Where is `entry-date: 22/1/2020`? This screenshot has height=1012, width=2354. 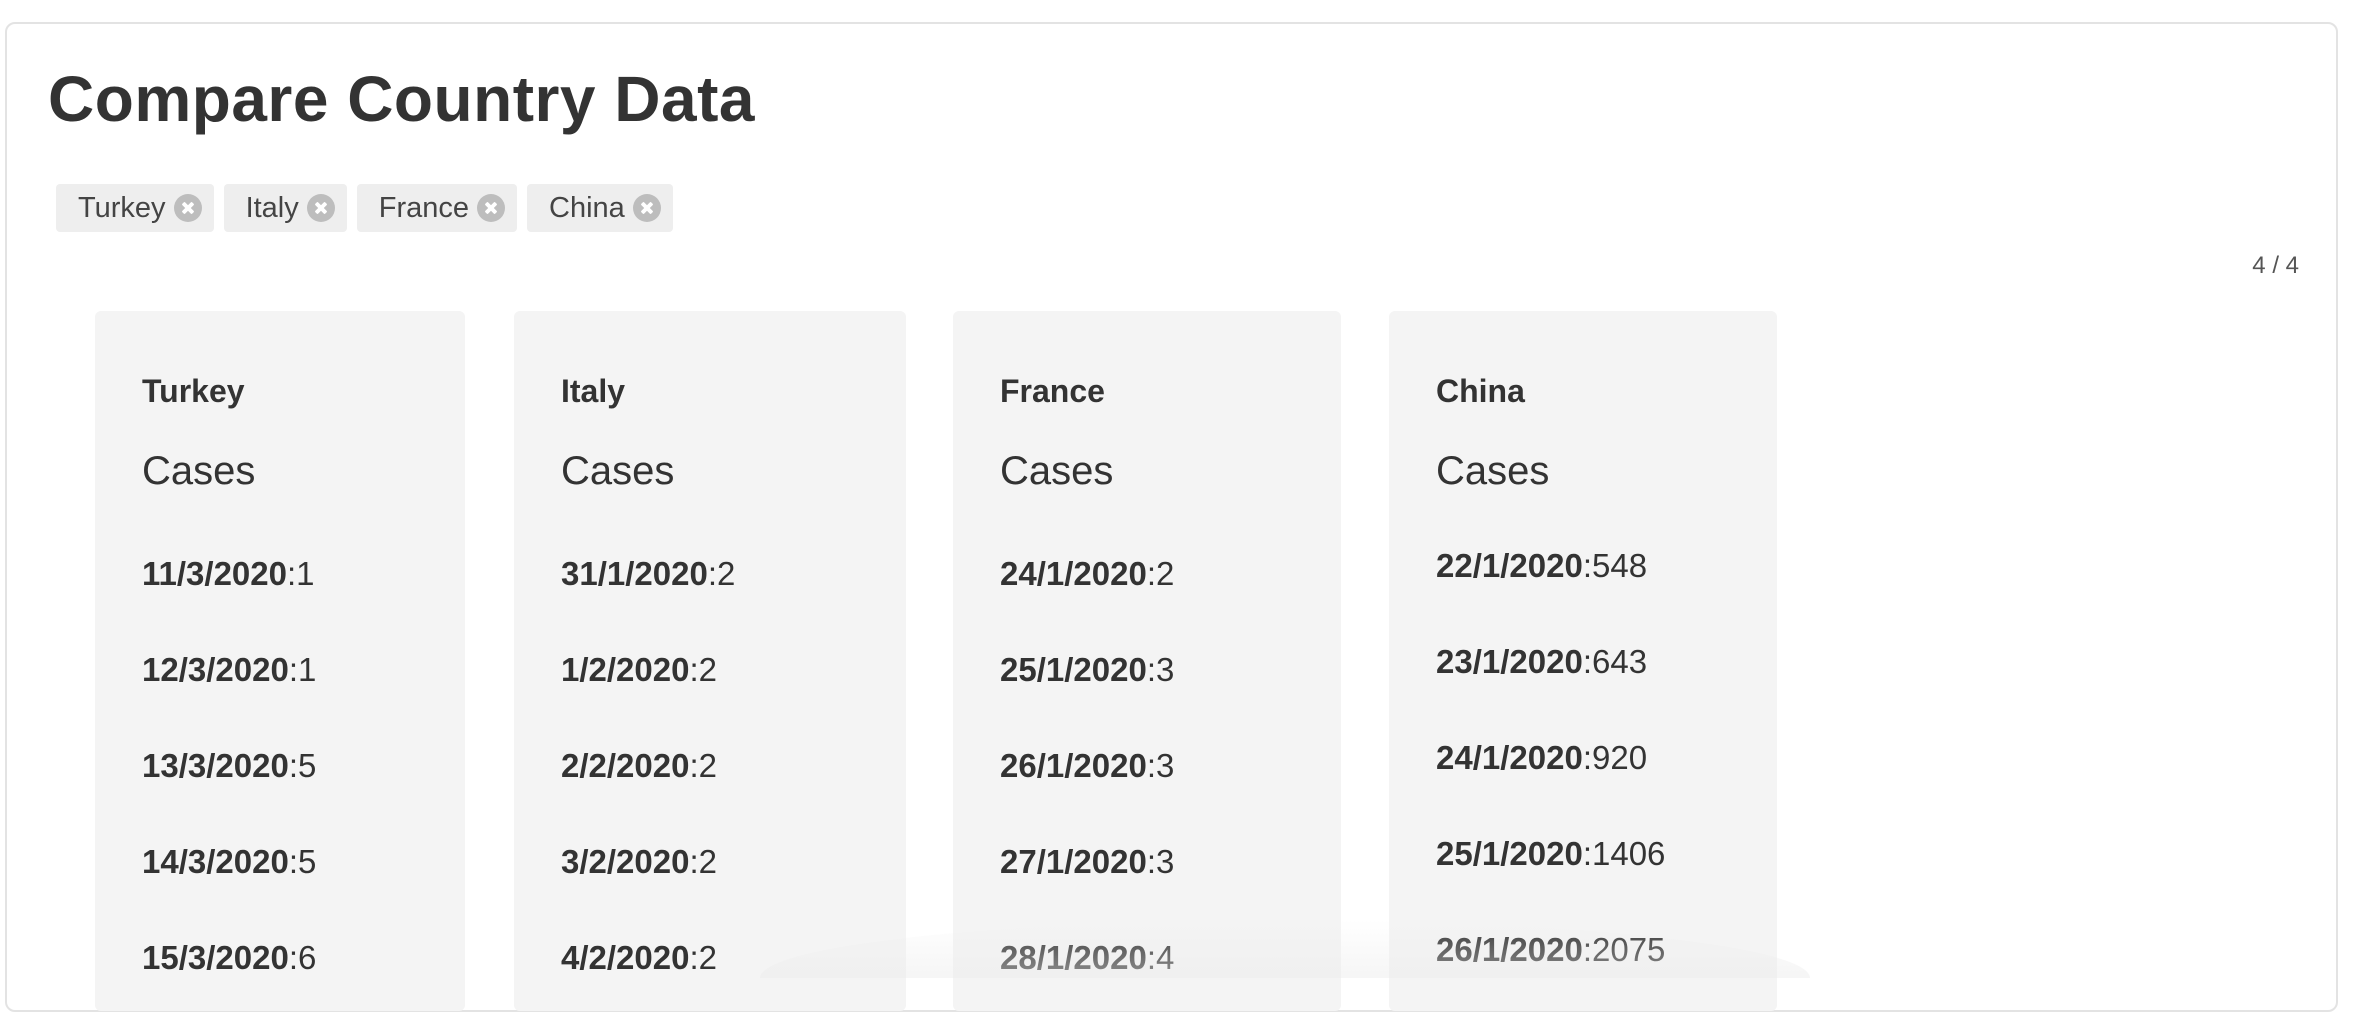 entry-date: 22/1/2020 is located at coordinates (1509, 565).